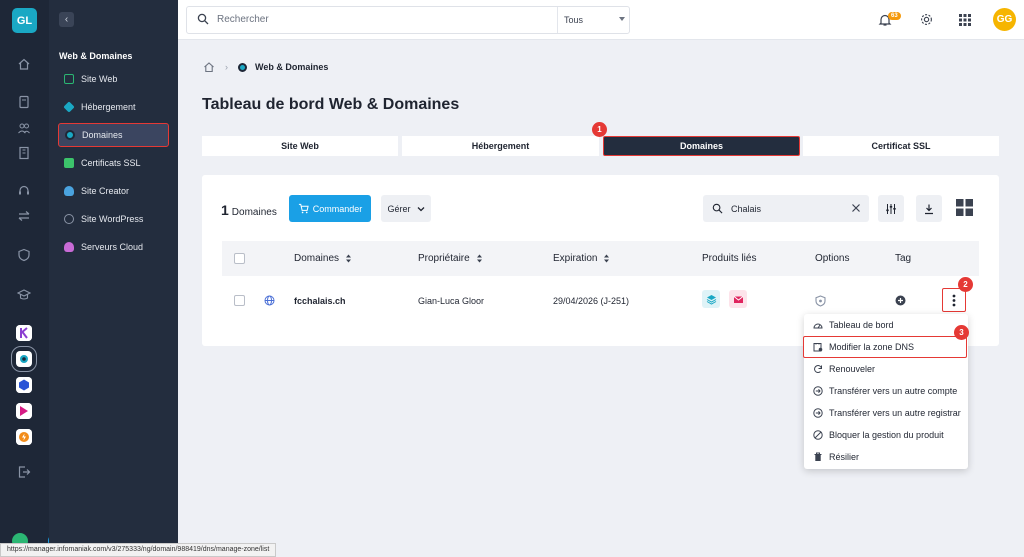  What do you see at coordinates (885, 347) in the screenshot?
I see `menu-item-modifier-zone-dns: Modifier la zone DNS` at bounding box center [885, 347].